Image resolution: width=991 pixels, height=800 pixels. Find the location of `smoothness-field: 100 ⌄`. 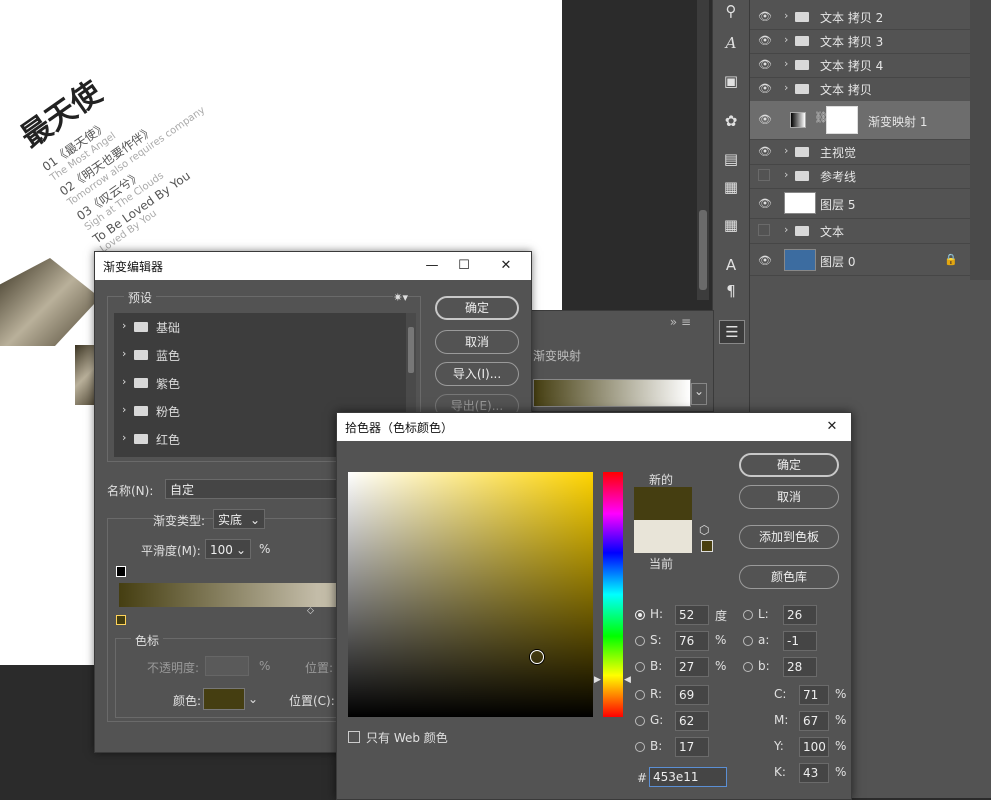

smoothness-field: 100 ⌄ is located at coordinates (228, 549).